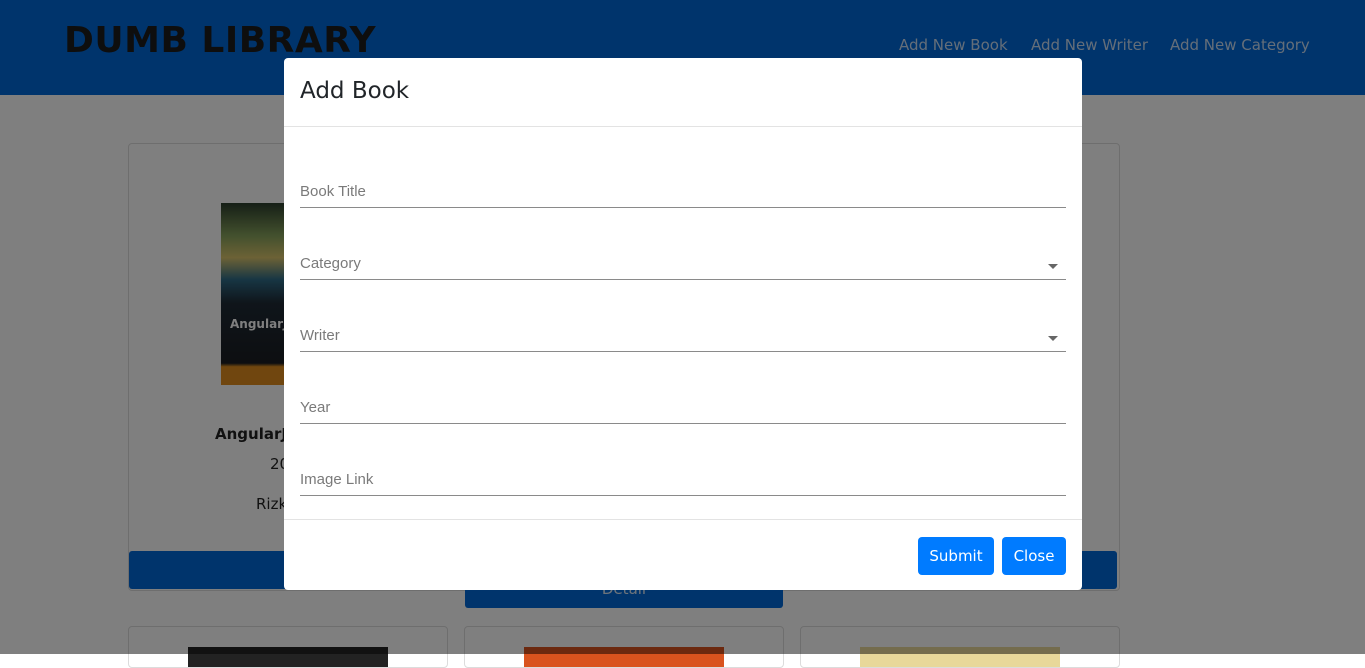 The height and width of the screenshot is (668, 1365). What do you see at coordinates (956, 556) in the screenshot?
I see `submit-button: Submit` at bounding box center [956, 556].